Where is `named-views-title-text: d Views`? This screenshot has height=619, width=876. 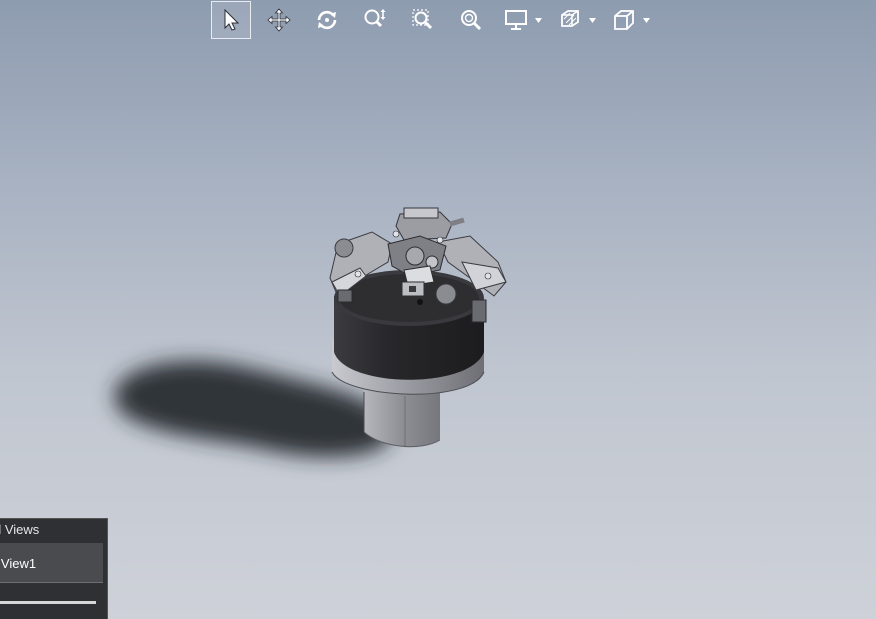 named-views-title-text: d Views is located at coordinates (20, 529).